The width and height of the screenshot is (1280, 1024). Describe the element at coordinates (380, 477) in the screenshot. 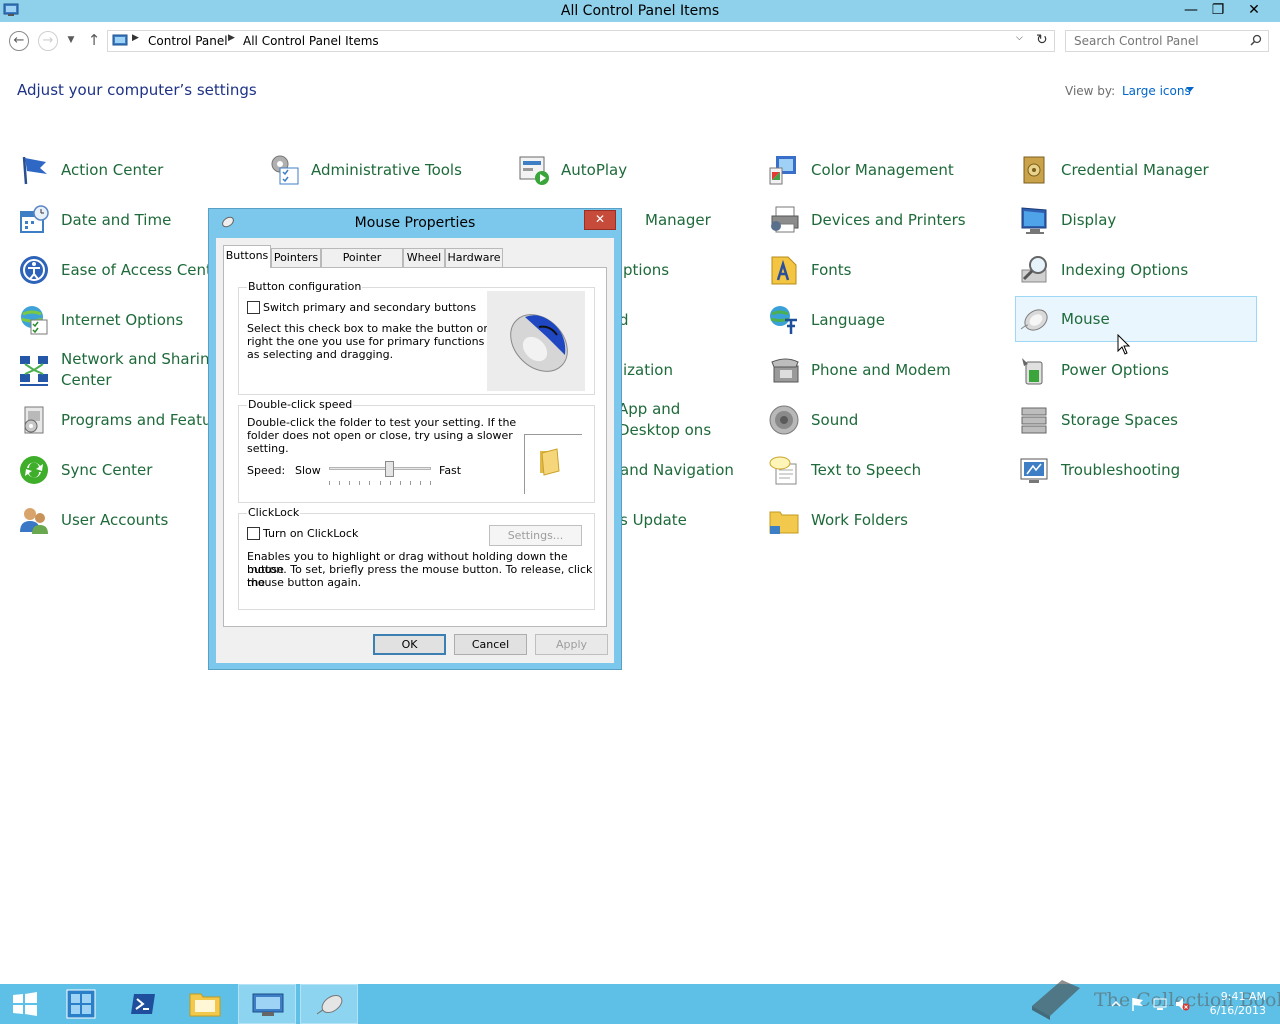

I see `double-click-speed-slider` at that location.